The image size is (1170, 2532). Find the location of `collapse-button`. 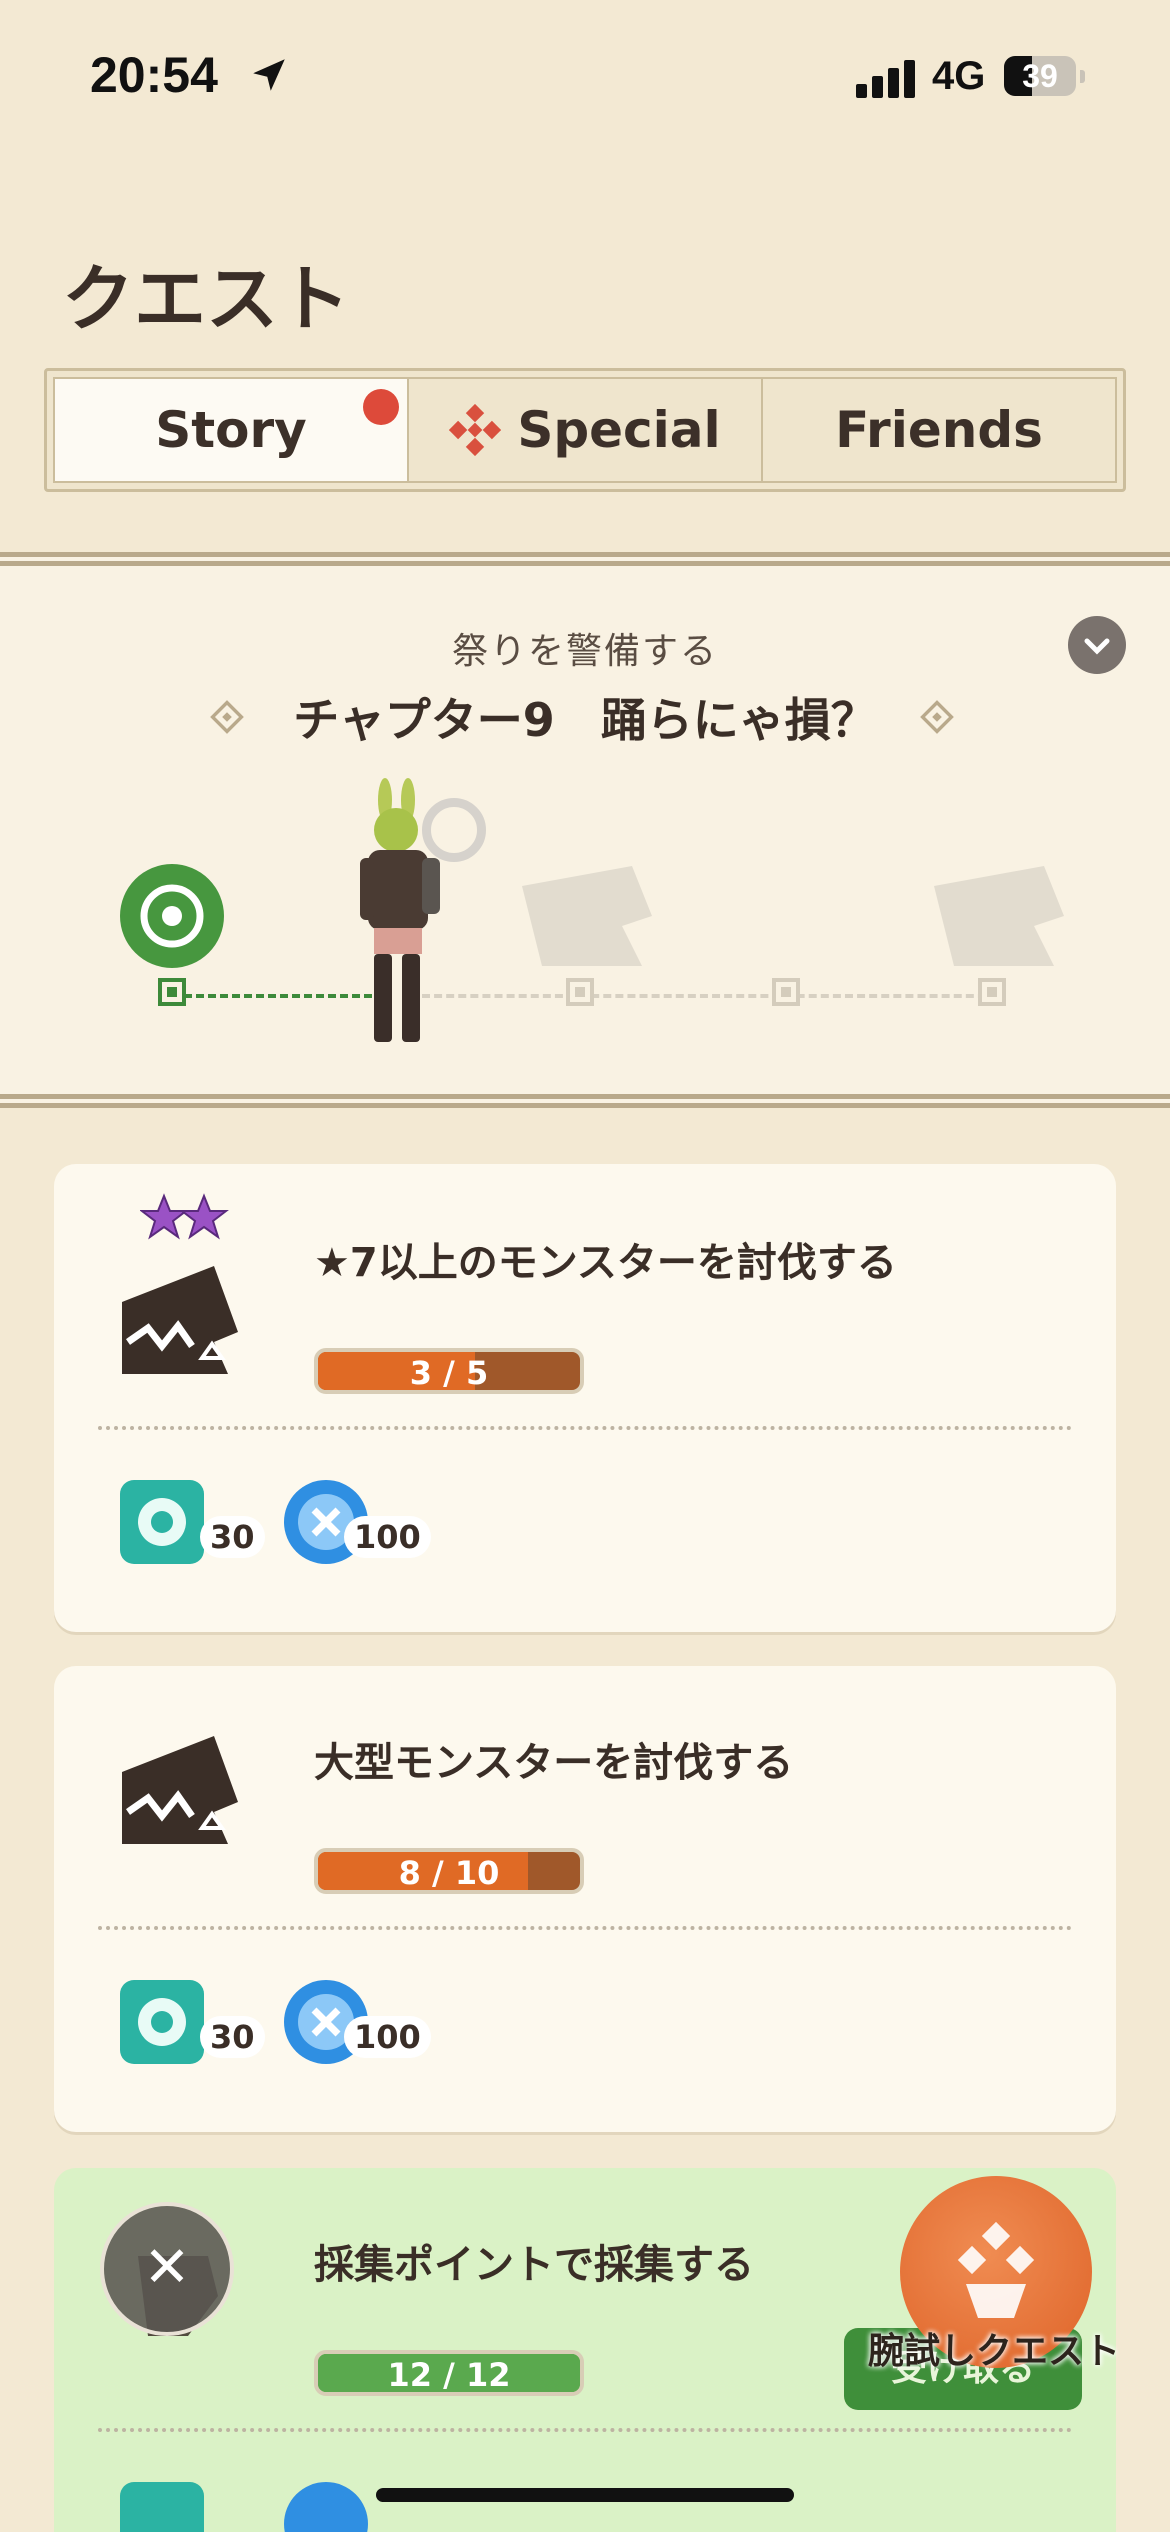

collapse-button is located at coordinates (1097, 645).